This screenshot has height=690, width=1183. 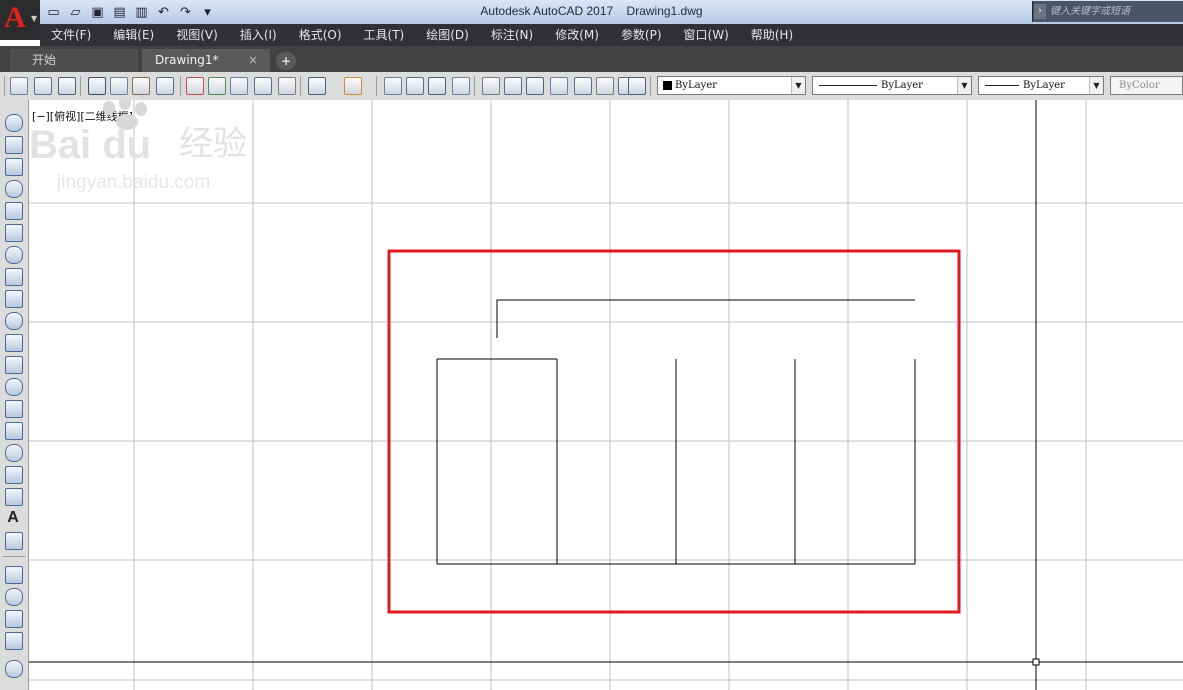 I want to click on paste-icon, so click(x=239, y=86).